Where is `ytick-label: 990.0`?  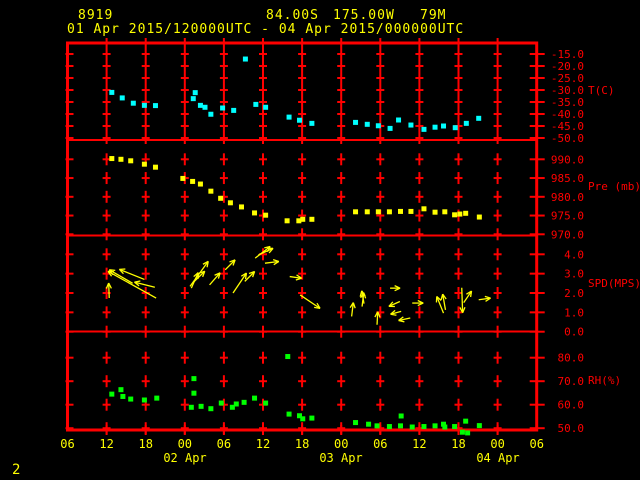 ytick-label: 990.0 is located at coordinates (567, 159).